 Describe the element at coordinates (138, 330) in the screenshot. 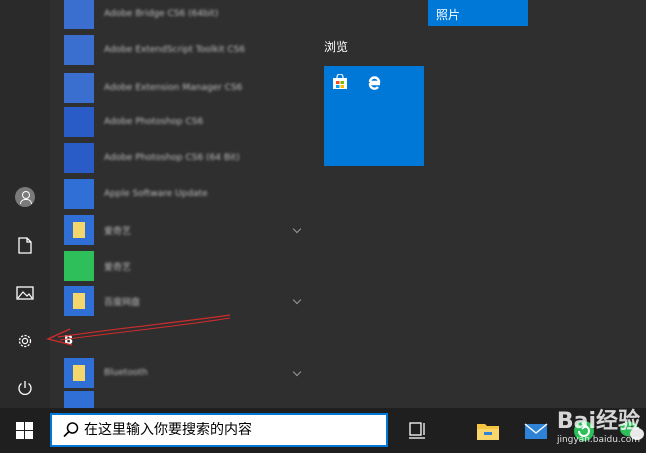

I see `annotation-arrow` at that location.